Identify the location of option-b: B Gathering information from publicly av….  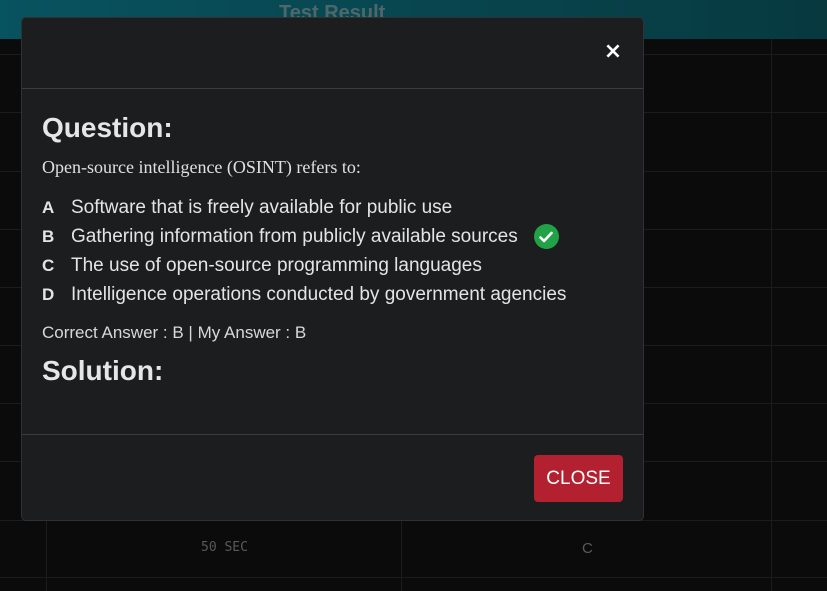
(332, 236).